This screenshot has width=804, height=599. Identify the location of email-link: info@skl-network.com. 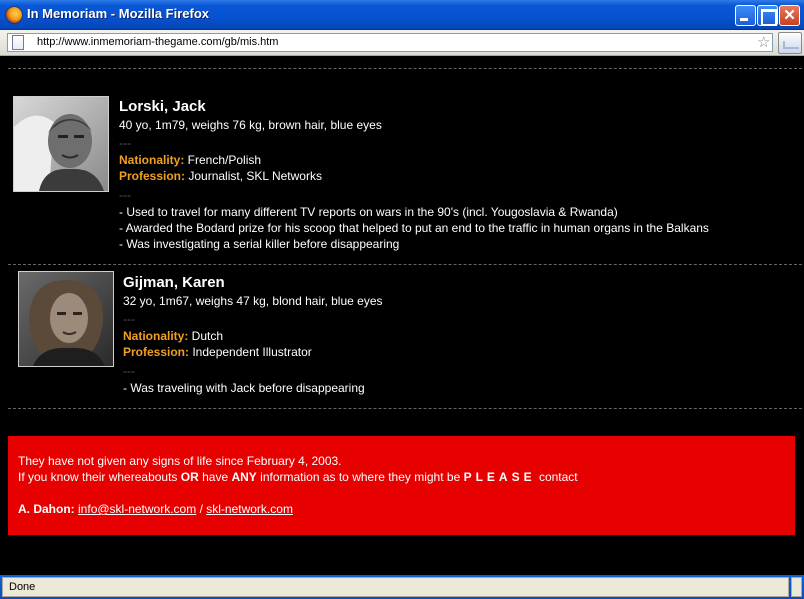
(137, 509).